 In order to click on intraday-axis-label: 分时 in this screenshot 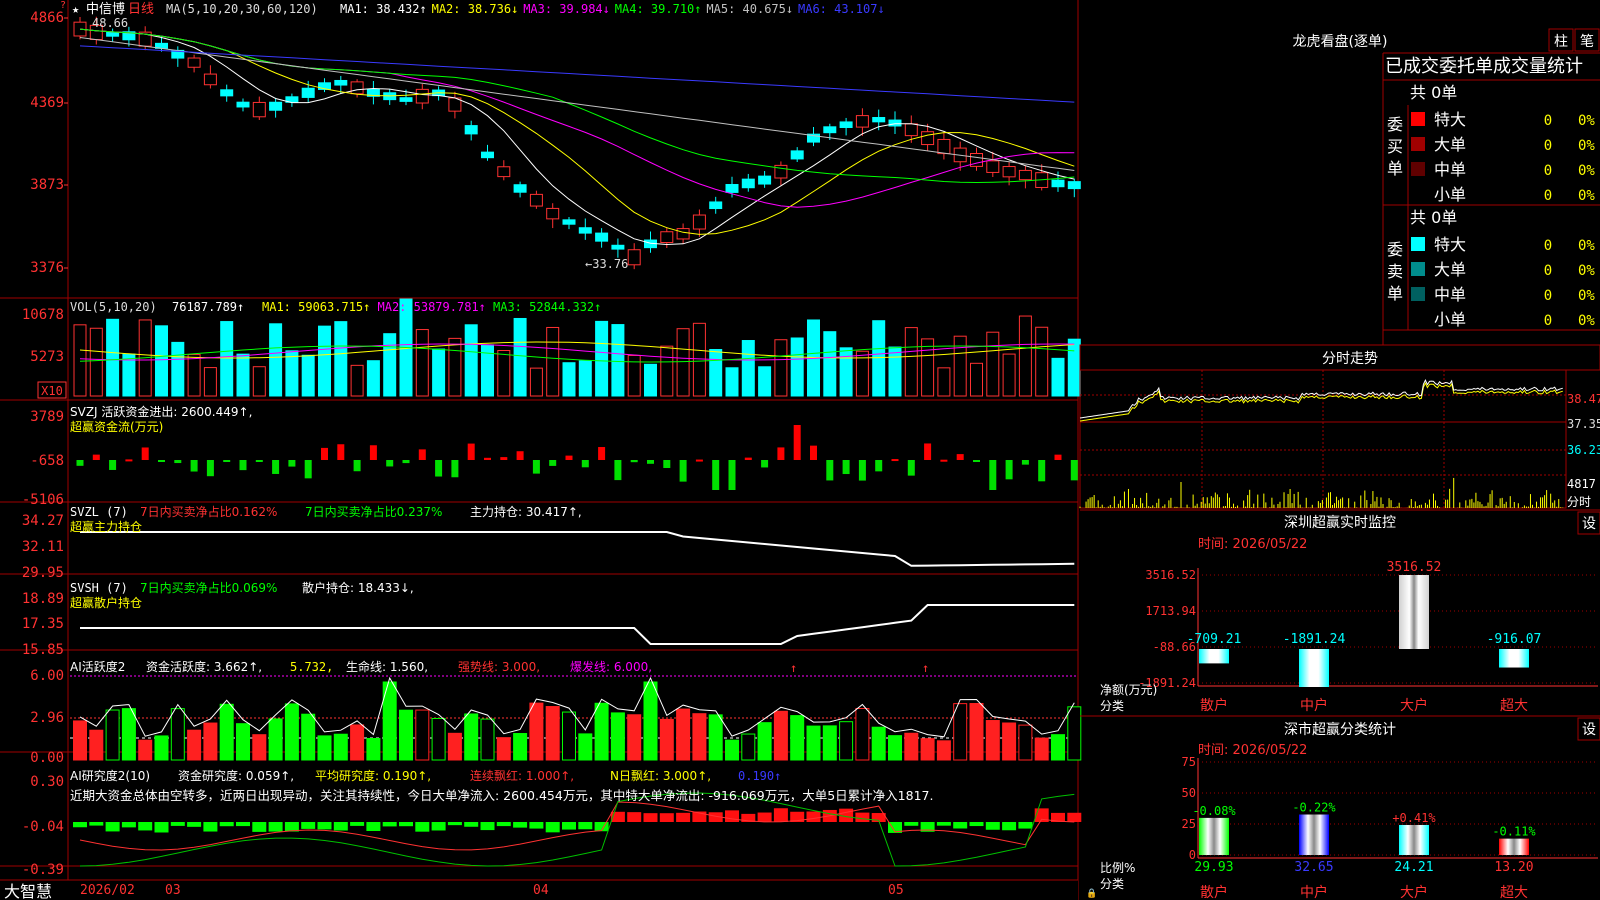, I will do `click(1579, 502)`.